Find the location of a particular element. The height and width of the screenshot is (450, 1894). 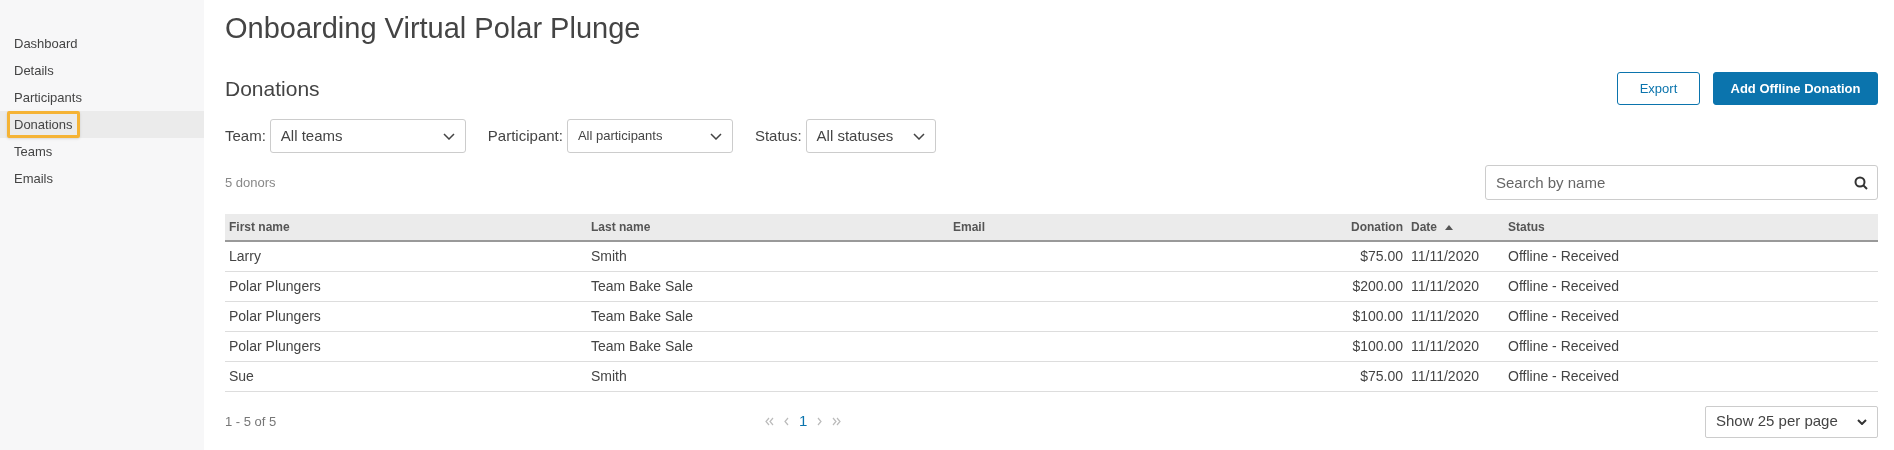

column-header: First name is located at coordinates (259, 227).